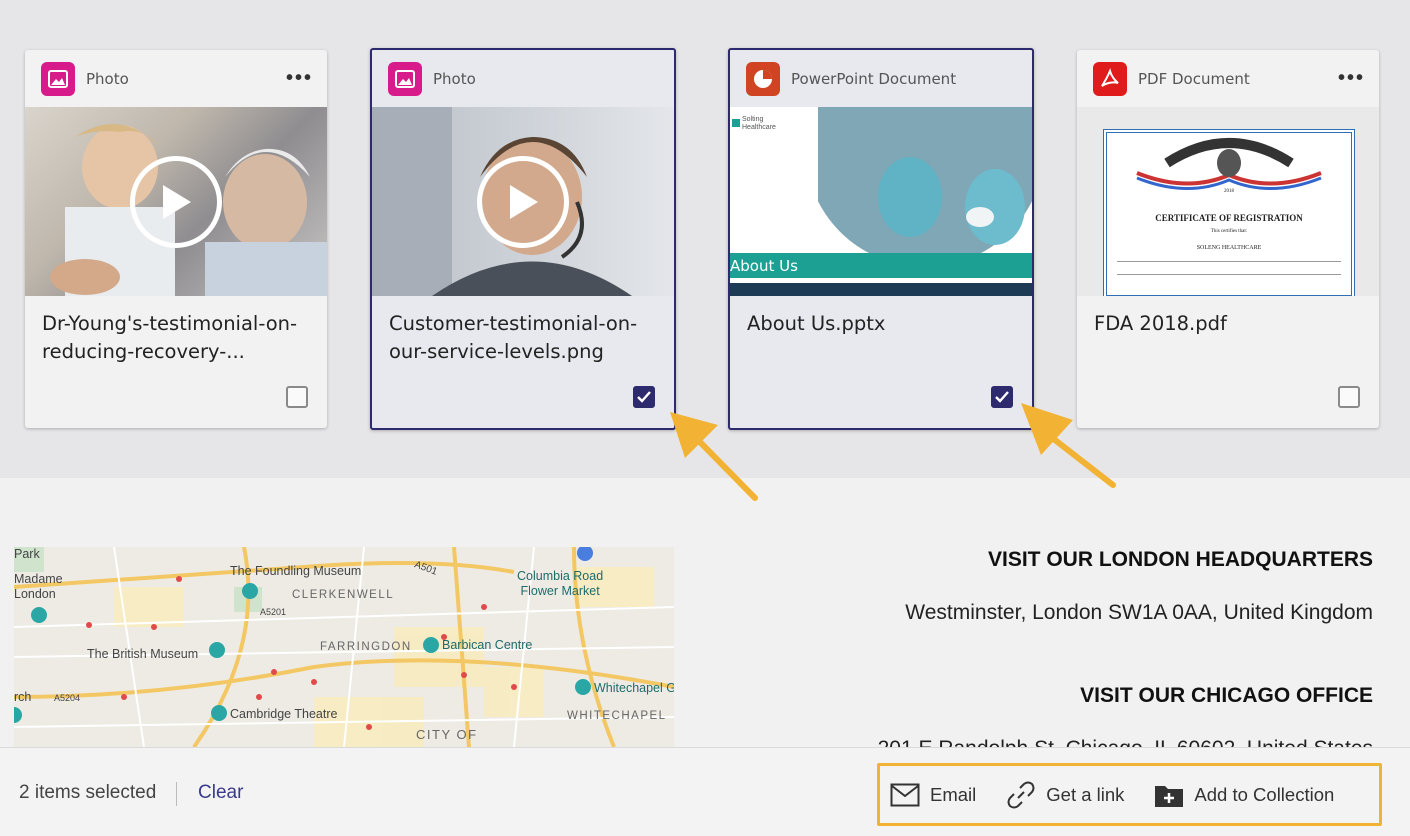 Image resolution: width=1410 pixels, height=836 pixels. Describe the element at coordinates (874, 78) in the screenshot. I see `asset-type-label: PowerPoint Document` at that location.